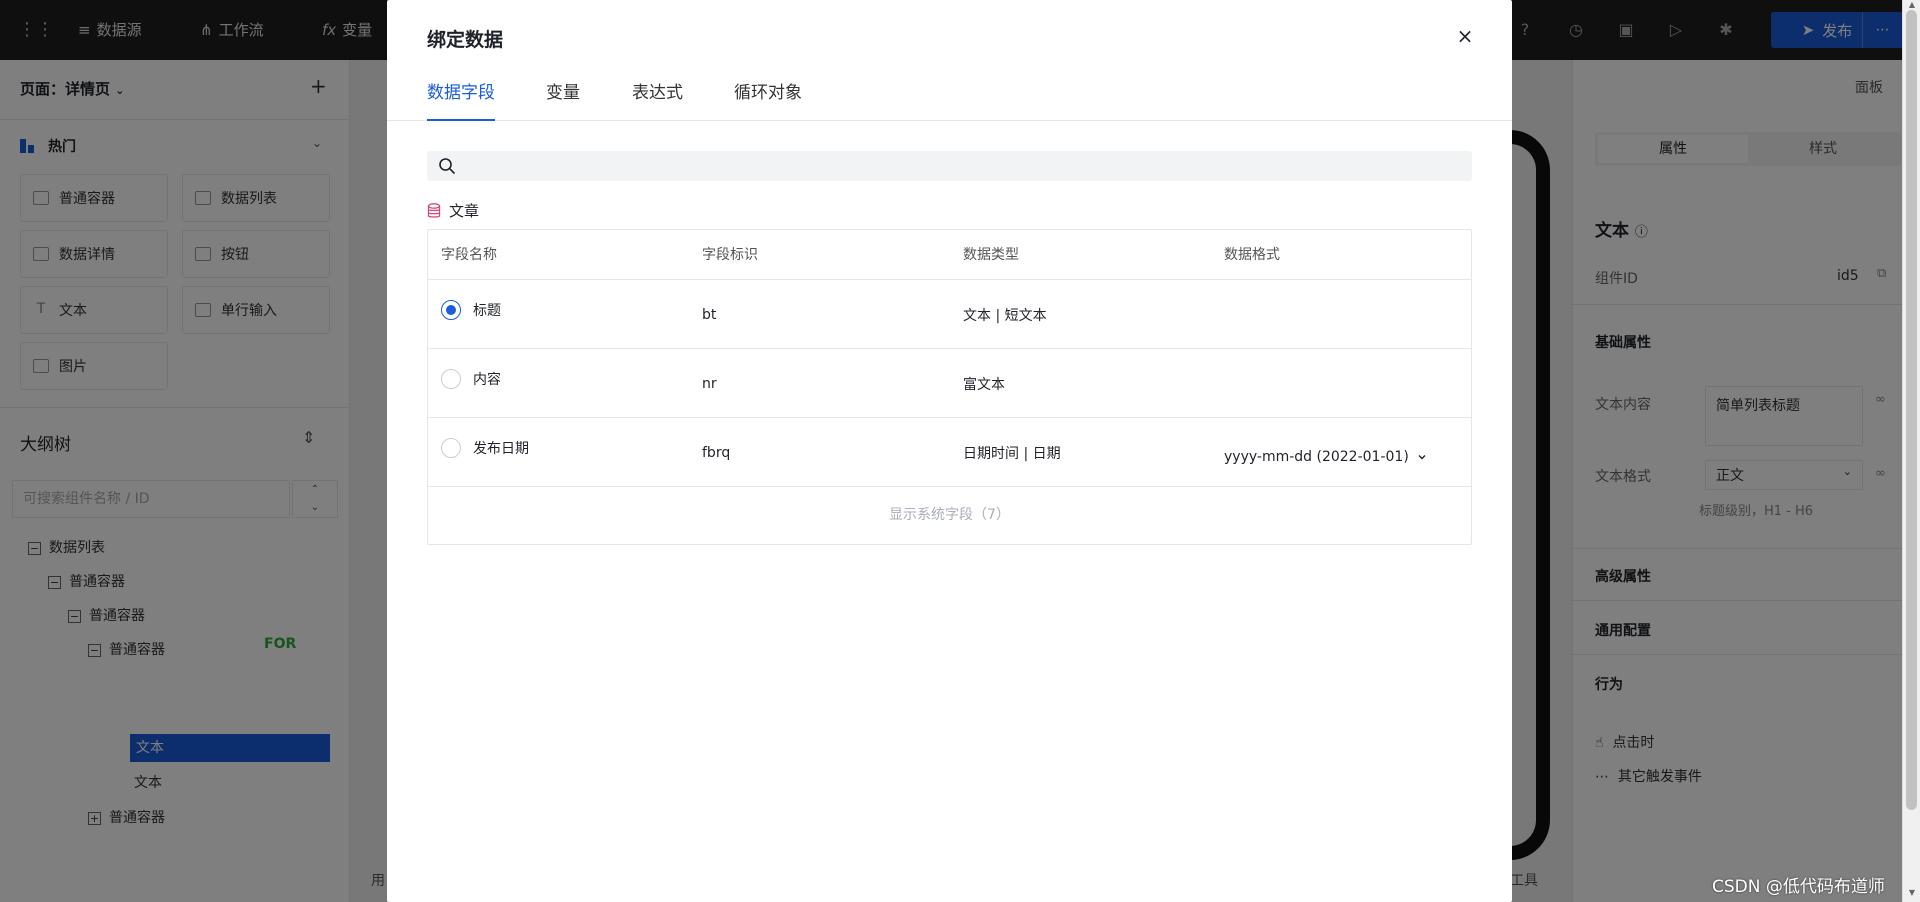 Image resolution: width=1920 pixels, height=902 pixels. Describe the element at coordinates (730, 255) in the screenshot. I see `column-header: 字段标识` at that location.